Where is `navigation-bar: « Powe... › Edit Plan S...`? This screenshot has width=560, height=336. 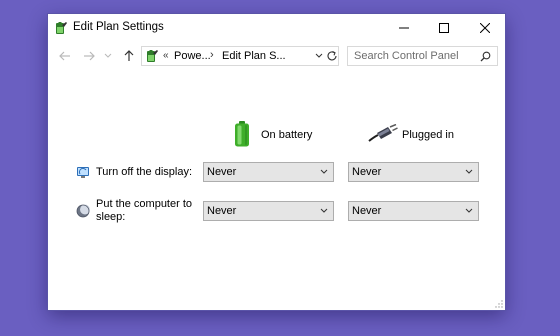
navigation-bar: « Powe... › Edit Plan S... is located at coordinates (276, 56).